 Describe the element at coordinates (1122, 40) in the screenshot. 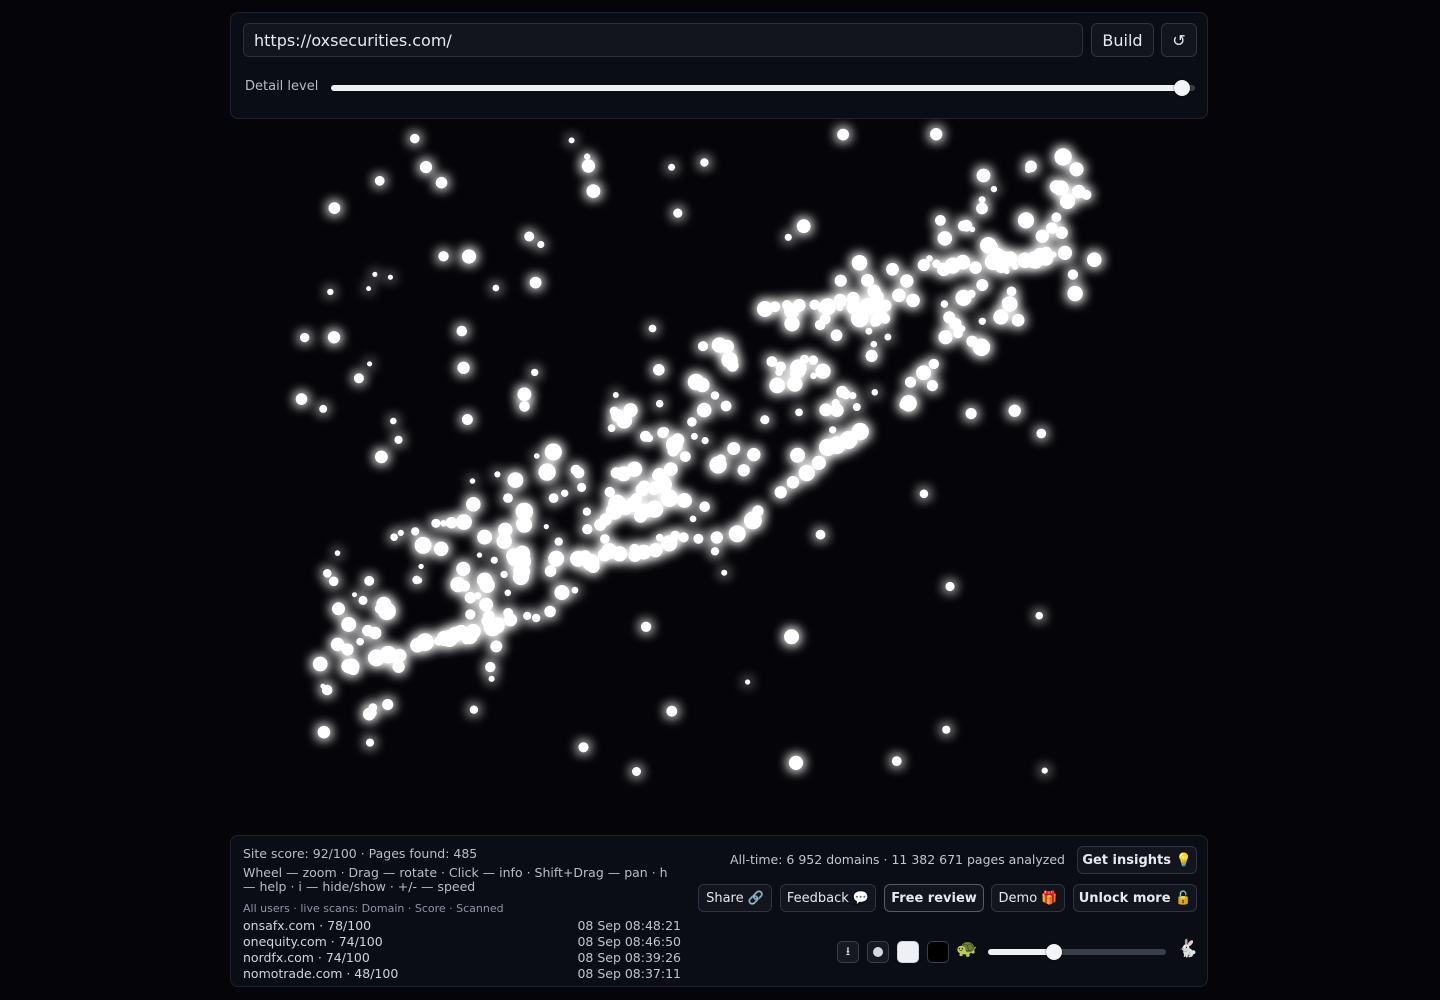

I see `build-button: Build` at that location.